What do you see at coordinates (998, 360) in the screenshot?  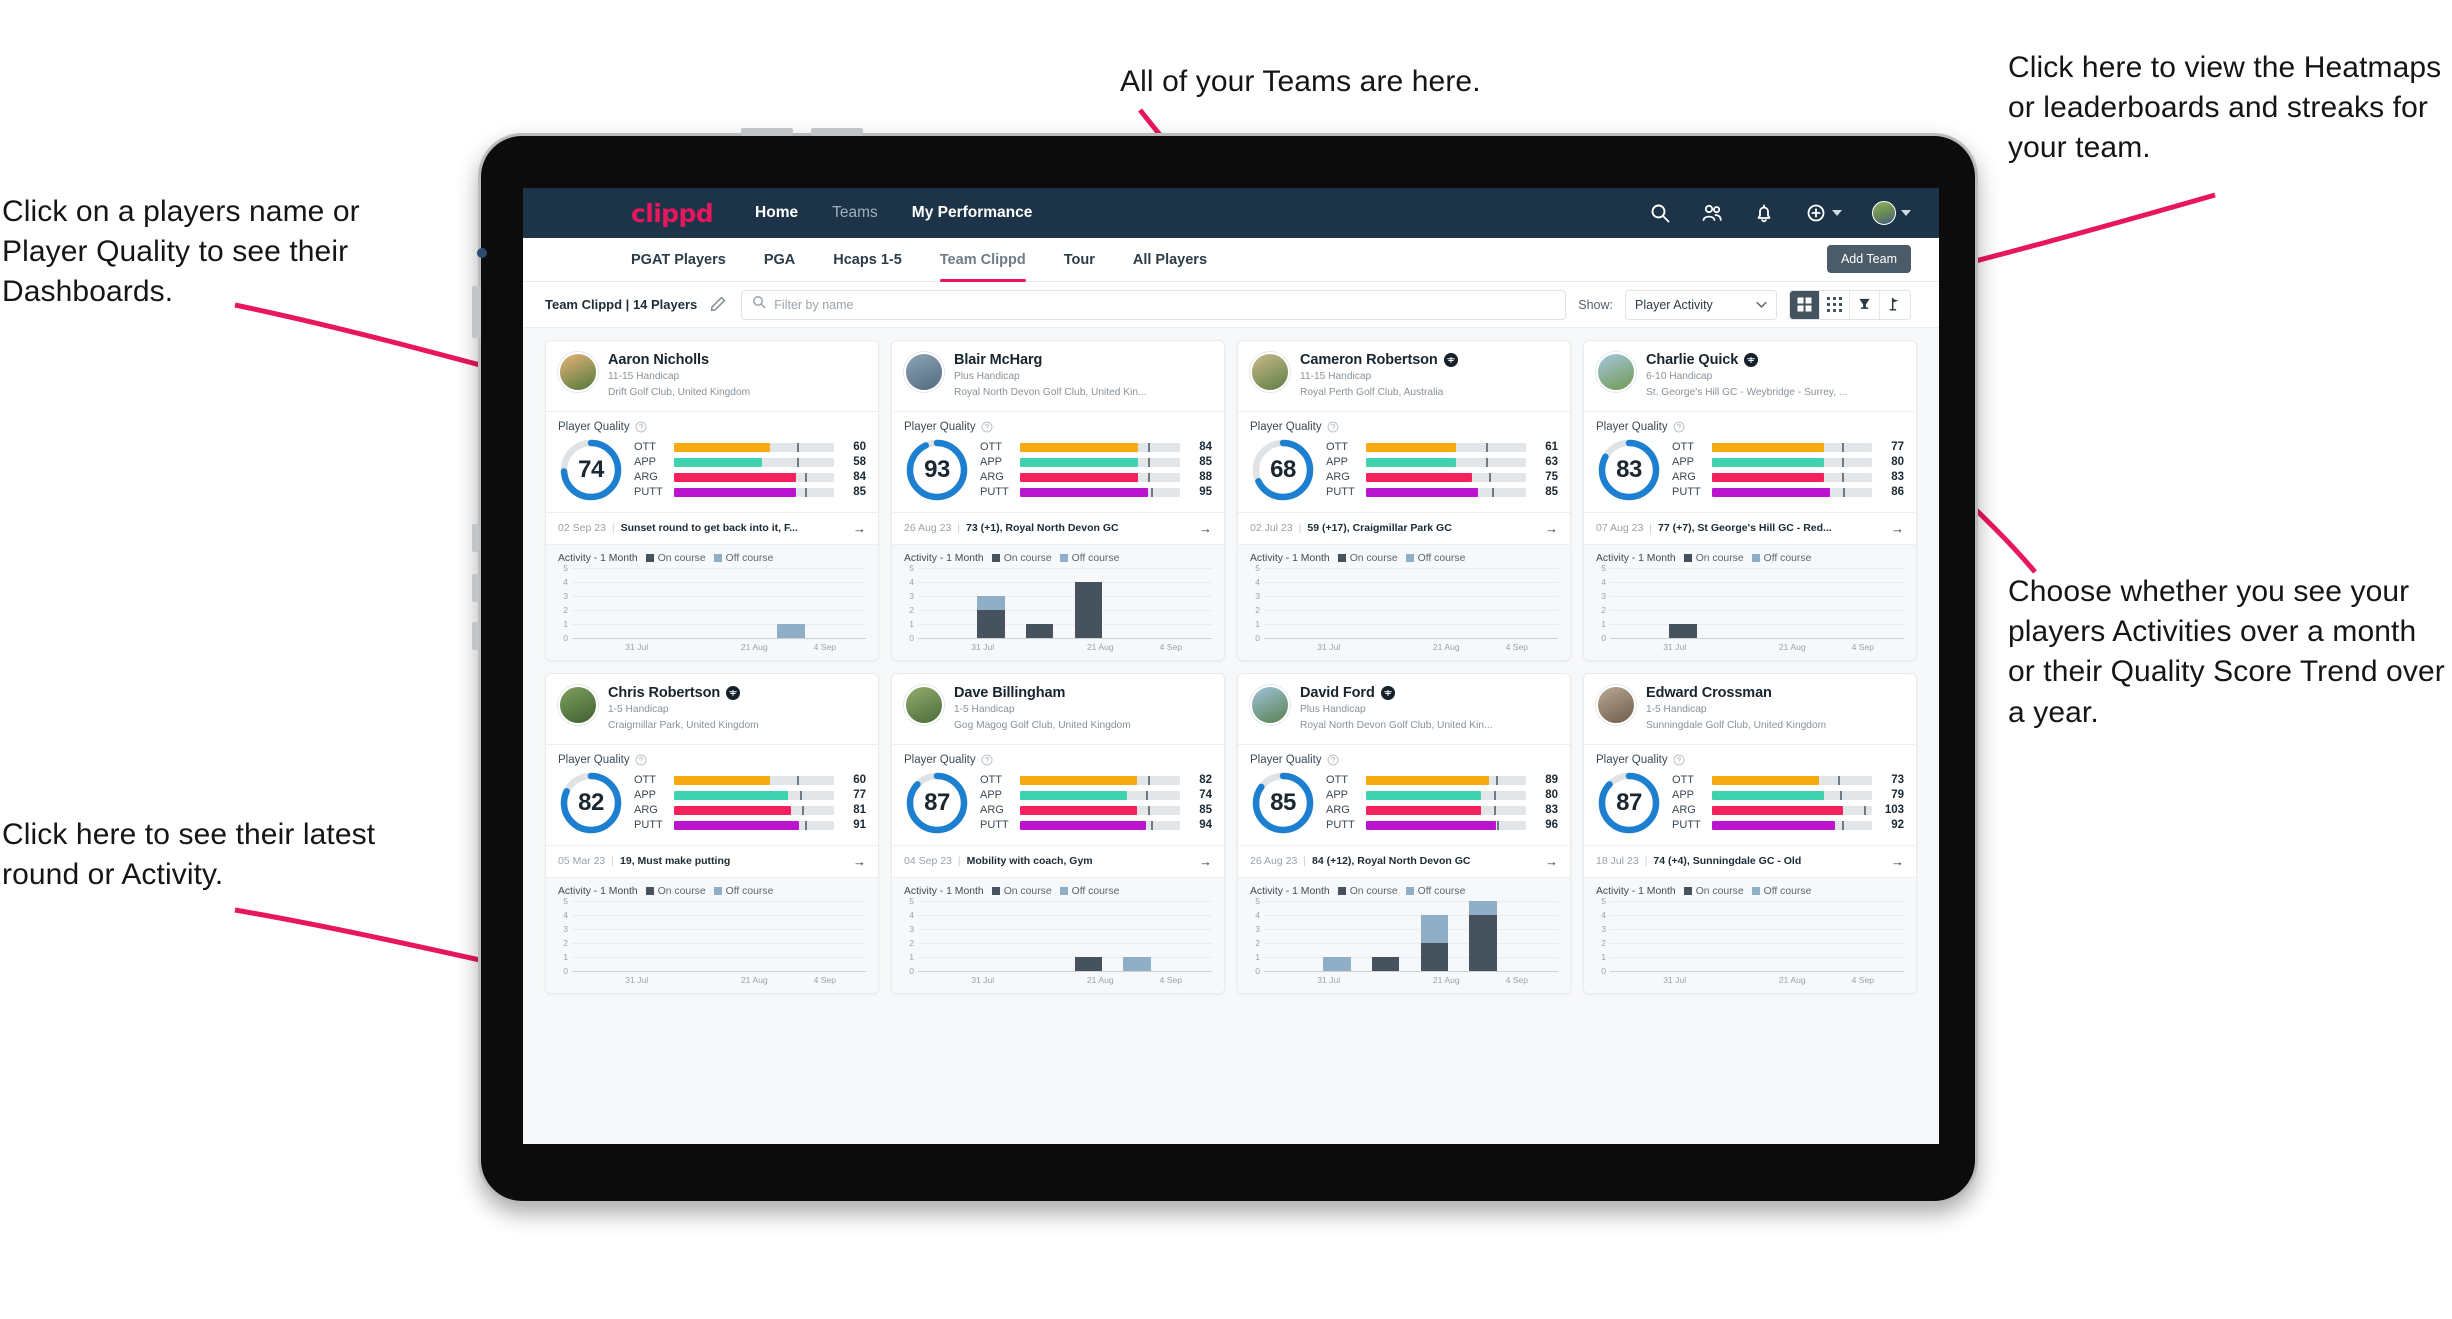 I see `player-name: Blair McHarg` at bounding box center [998, 360].